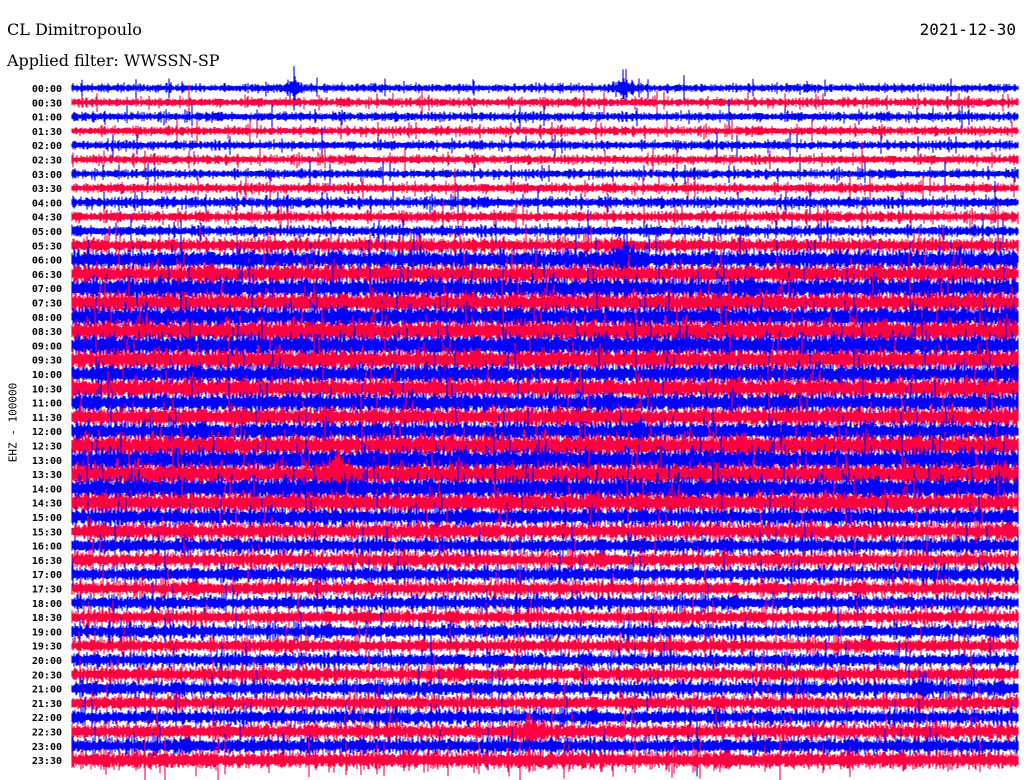  I want to click on row-time-label: 14:00, so click(47, 489).